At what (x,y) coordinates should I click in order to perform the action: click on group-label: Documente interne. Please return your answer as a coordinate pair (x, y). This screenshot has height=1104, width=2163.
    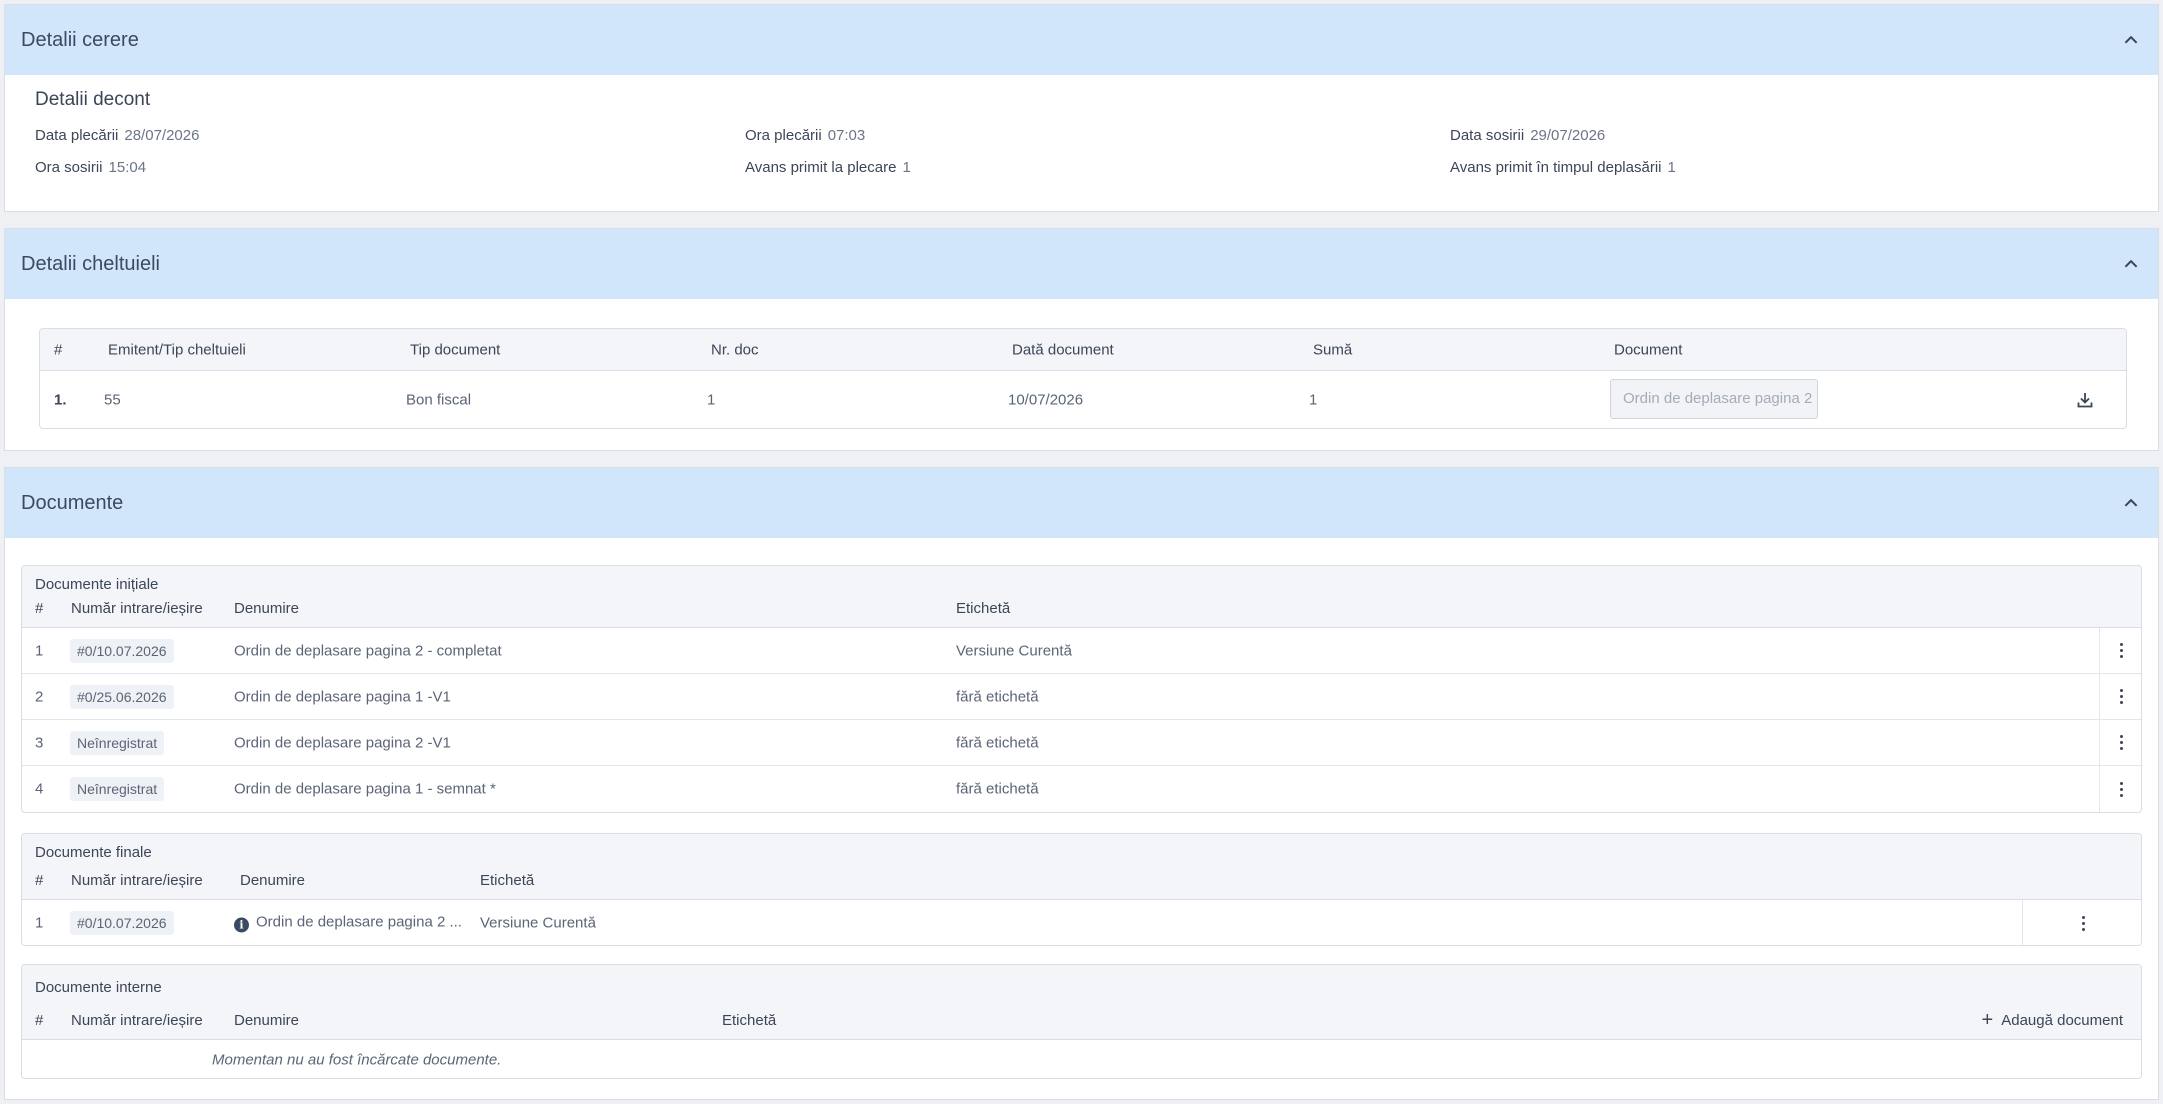
    Looking at the image, I should click on (98, 987).